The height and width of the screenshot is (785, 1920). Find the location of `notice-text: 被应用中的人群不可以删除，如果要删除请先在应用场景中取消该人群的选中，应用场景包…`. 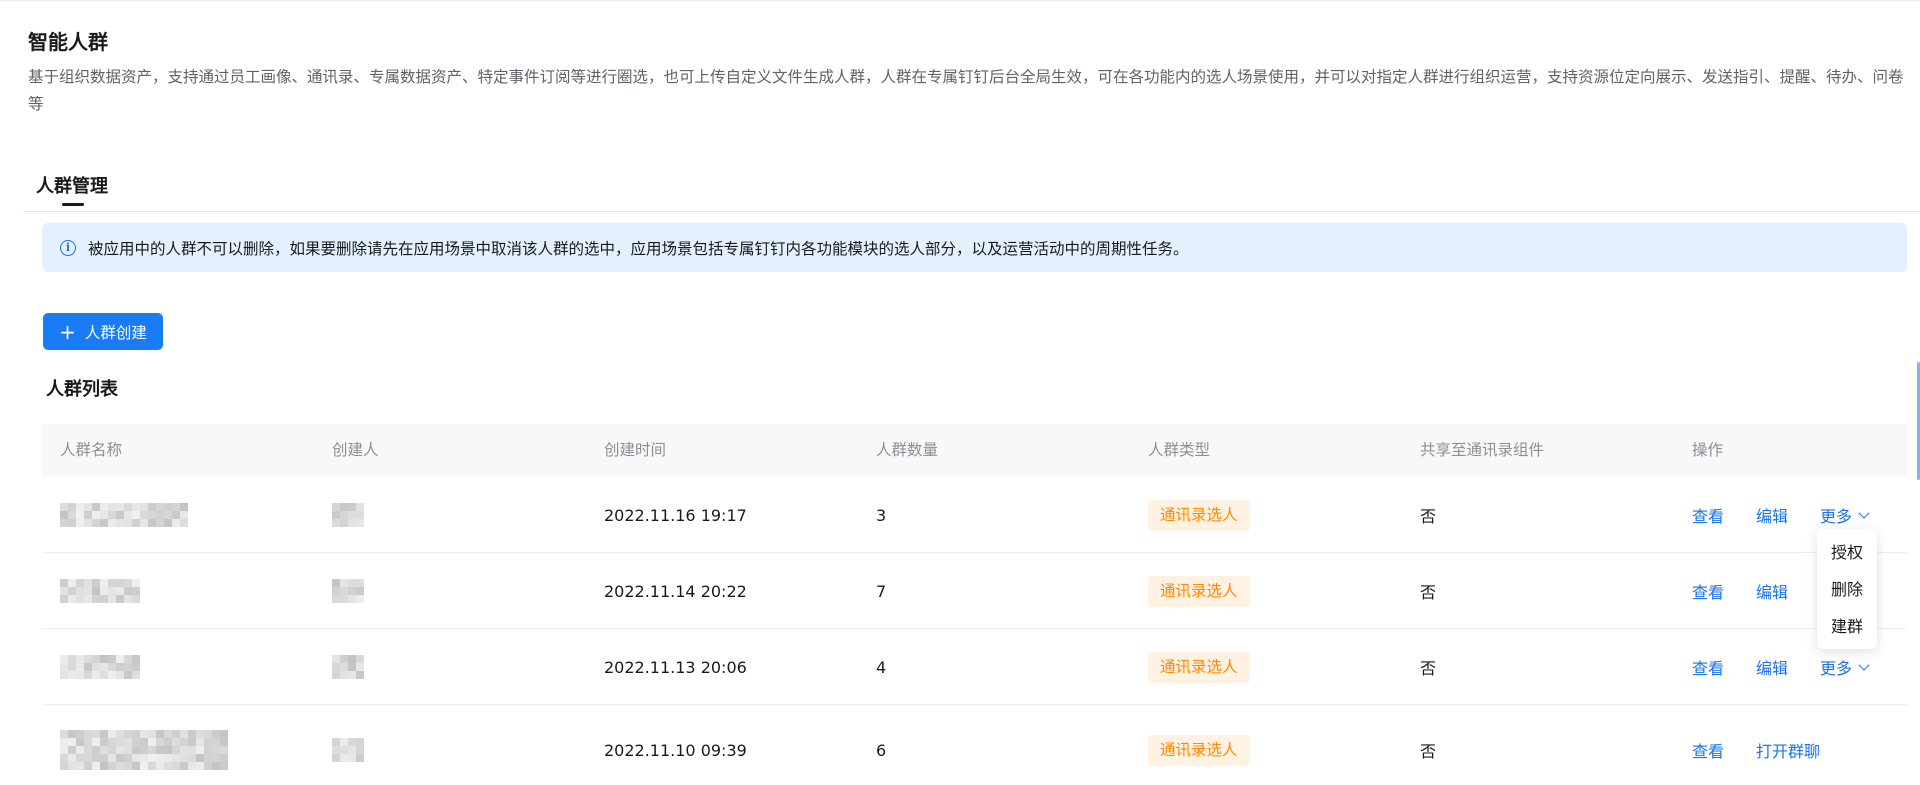

notice-text: 被应用中的人群不可以删除，如果要删除请先在应用场景中取消该人群的选中，应用场景包… is located at coordinates (638, 248).